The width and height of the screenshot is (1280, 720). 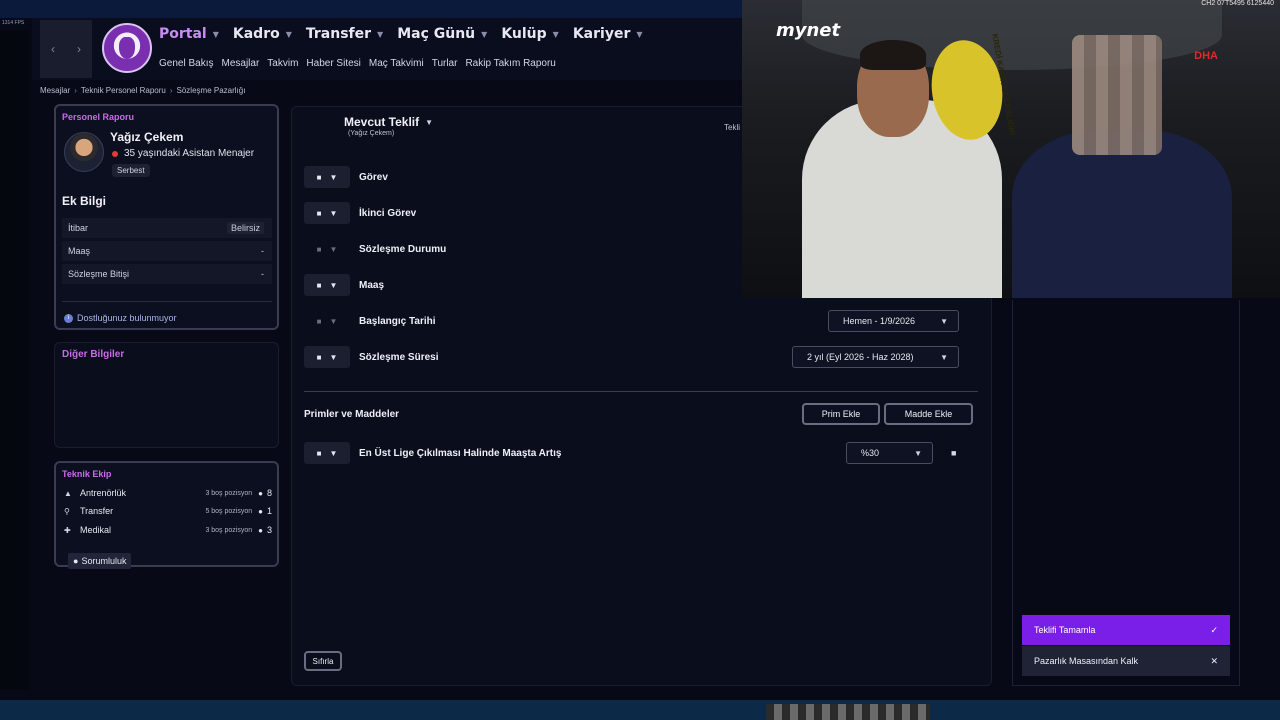 I want to click on reset-button: Sıfırla, so click(x=323, y=661).